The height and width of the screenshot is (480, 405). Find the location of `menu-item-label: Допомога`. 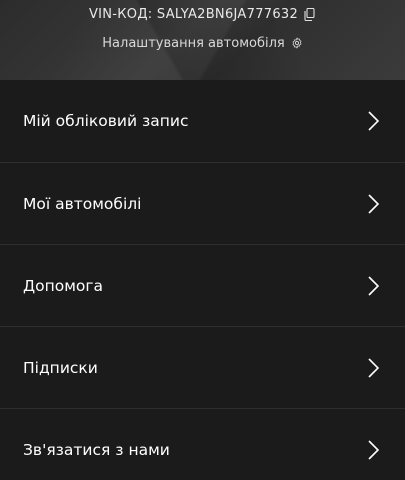

menu-item-label: Допомога is located at coordinates (63, 285).